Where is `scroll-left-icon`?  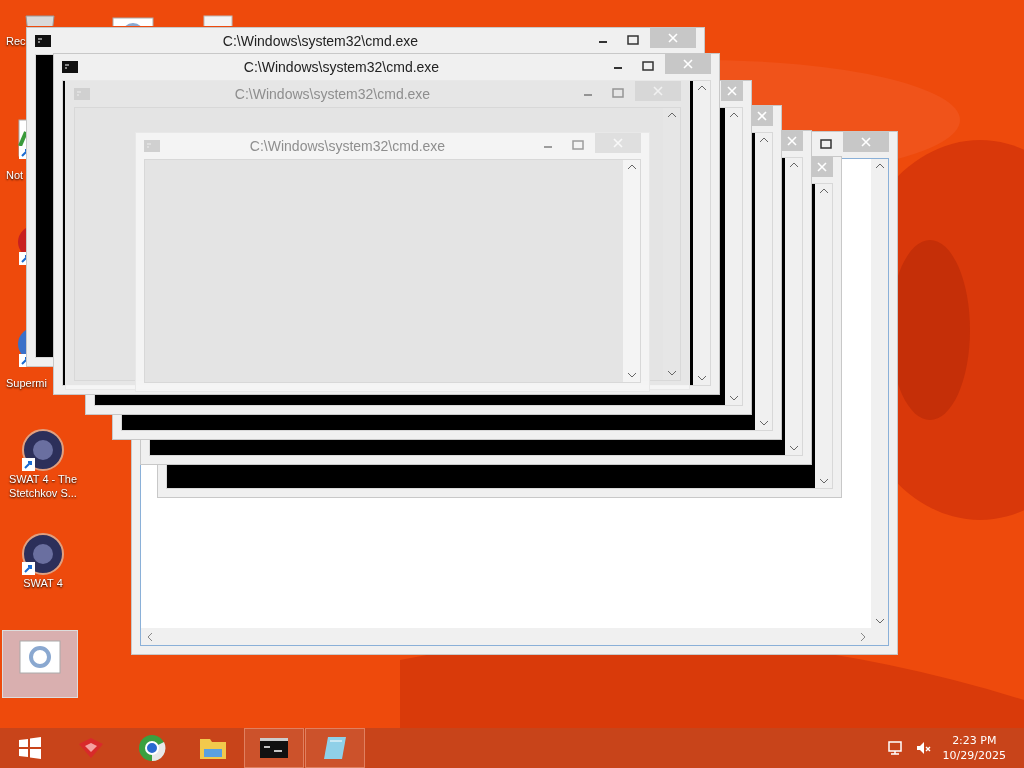
scroll-left-icon is located at coordinates (150, 636).